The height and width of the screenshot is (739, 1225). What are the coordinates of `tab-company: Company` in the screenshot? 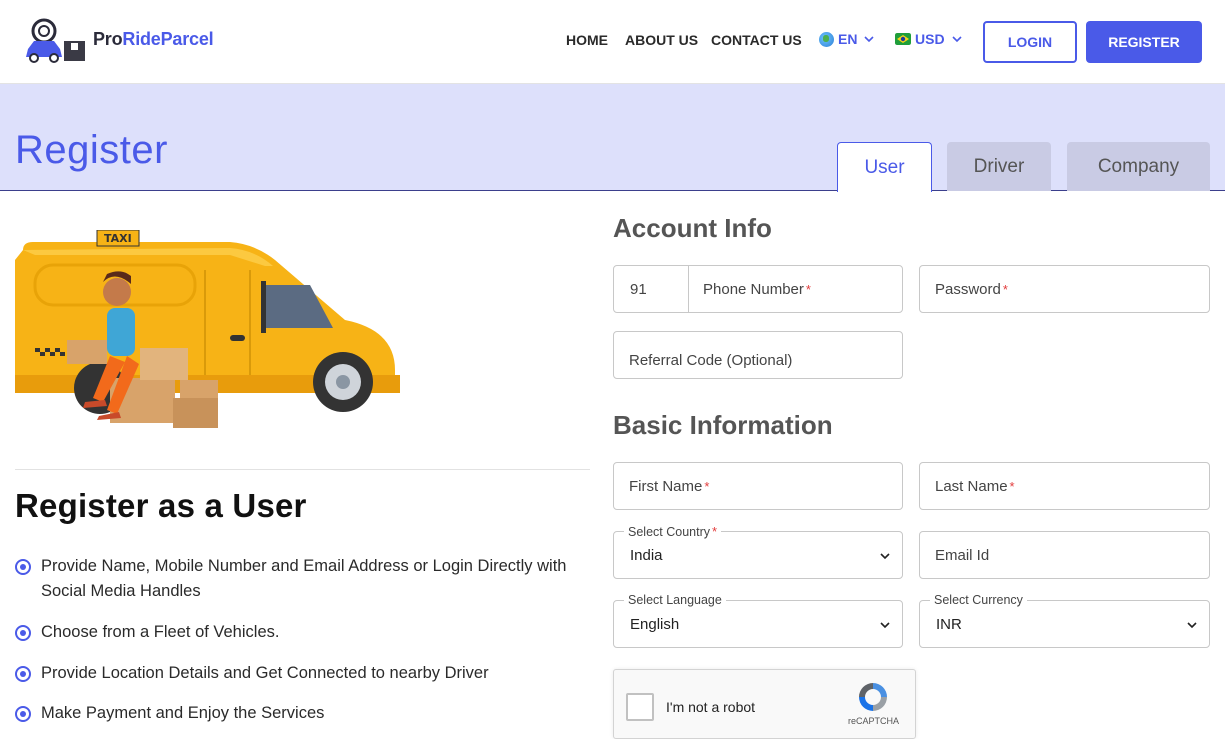 It's located at (1138, 166).